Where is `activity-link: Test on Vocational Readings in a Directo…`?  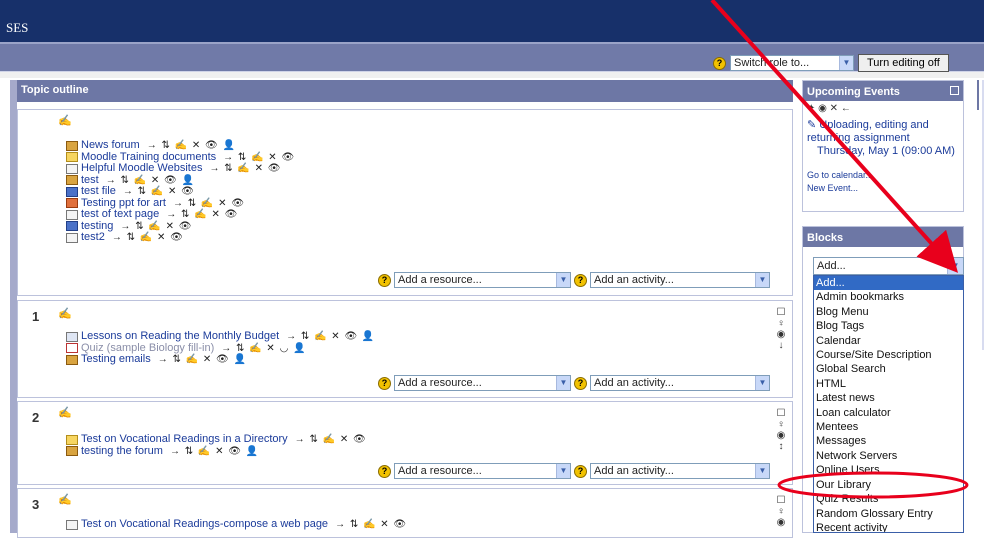
activity-link: Test on Vocational Readings in a Directo… is located at coordinates (184, 439).